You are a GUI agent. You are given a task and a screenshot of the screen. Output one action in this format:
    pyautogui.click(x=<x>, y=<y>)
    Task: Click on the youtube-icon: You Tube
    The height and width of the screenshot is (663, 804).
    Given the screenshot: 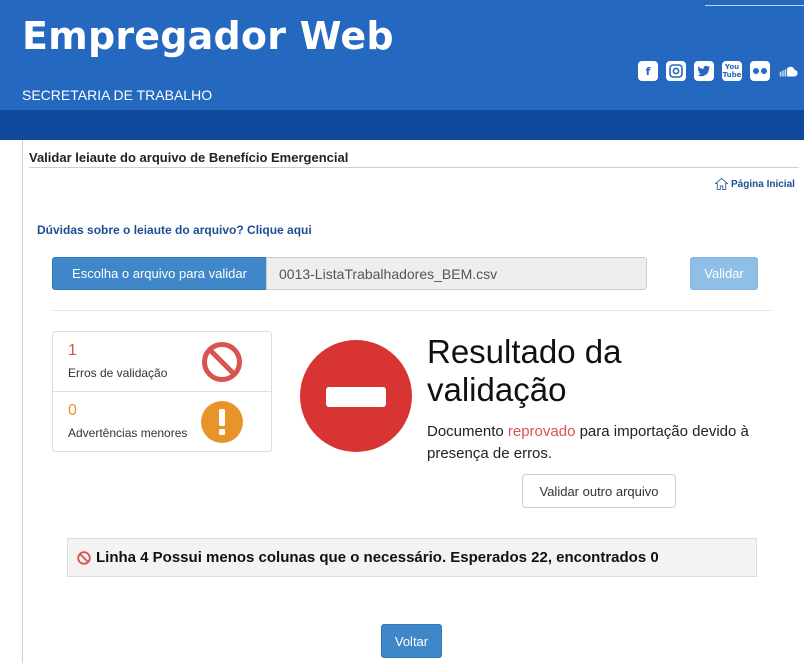 What is the action you would take?
    pyautogui.click(x=732, y=71)
    